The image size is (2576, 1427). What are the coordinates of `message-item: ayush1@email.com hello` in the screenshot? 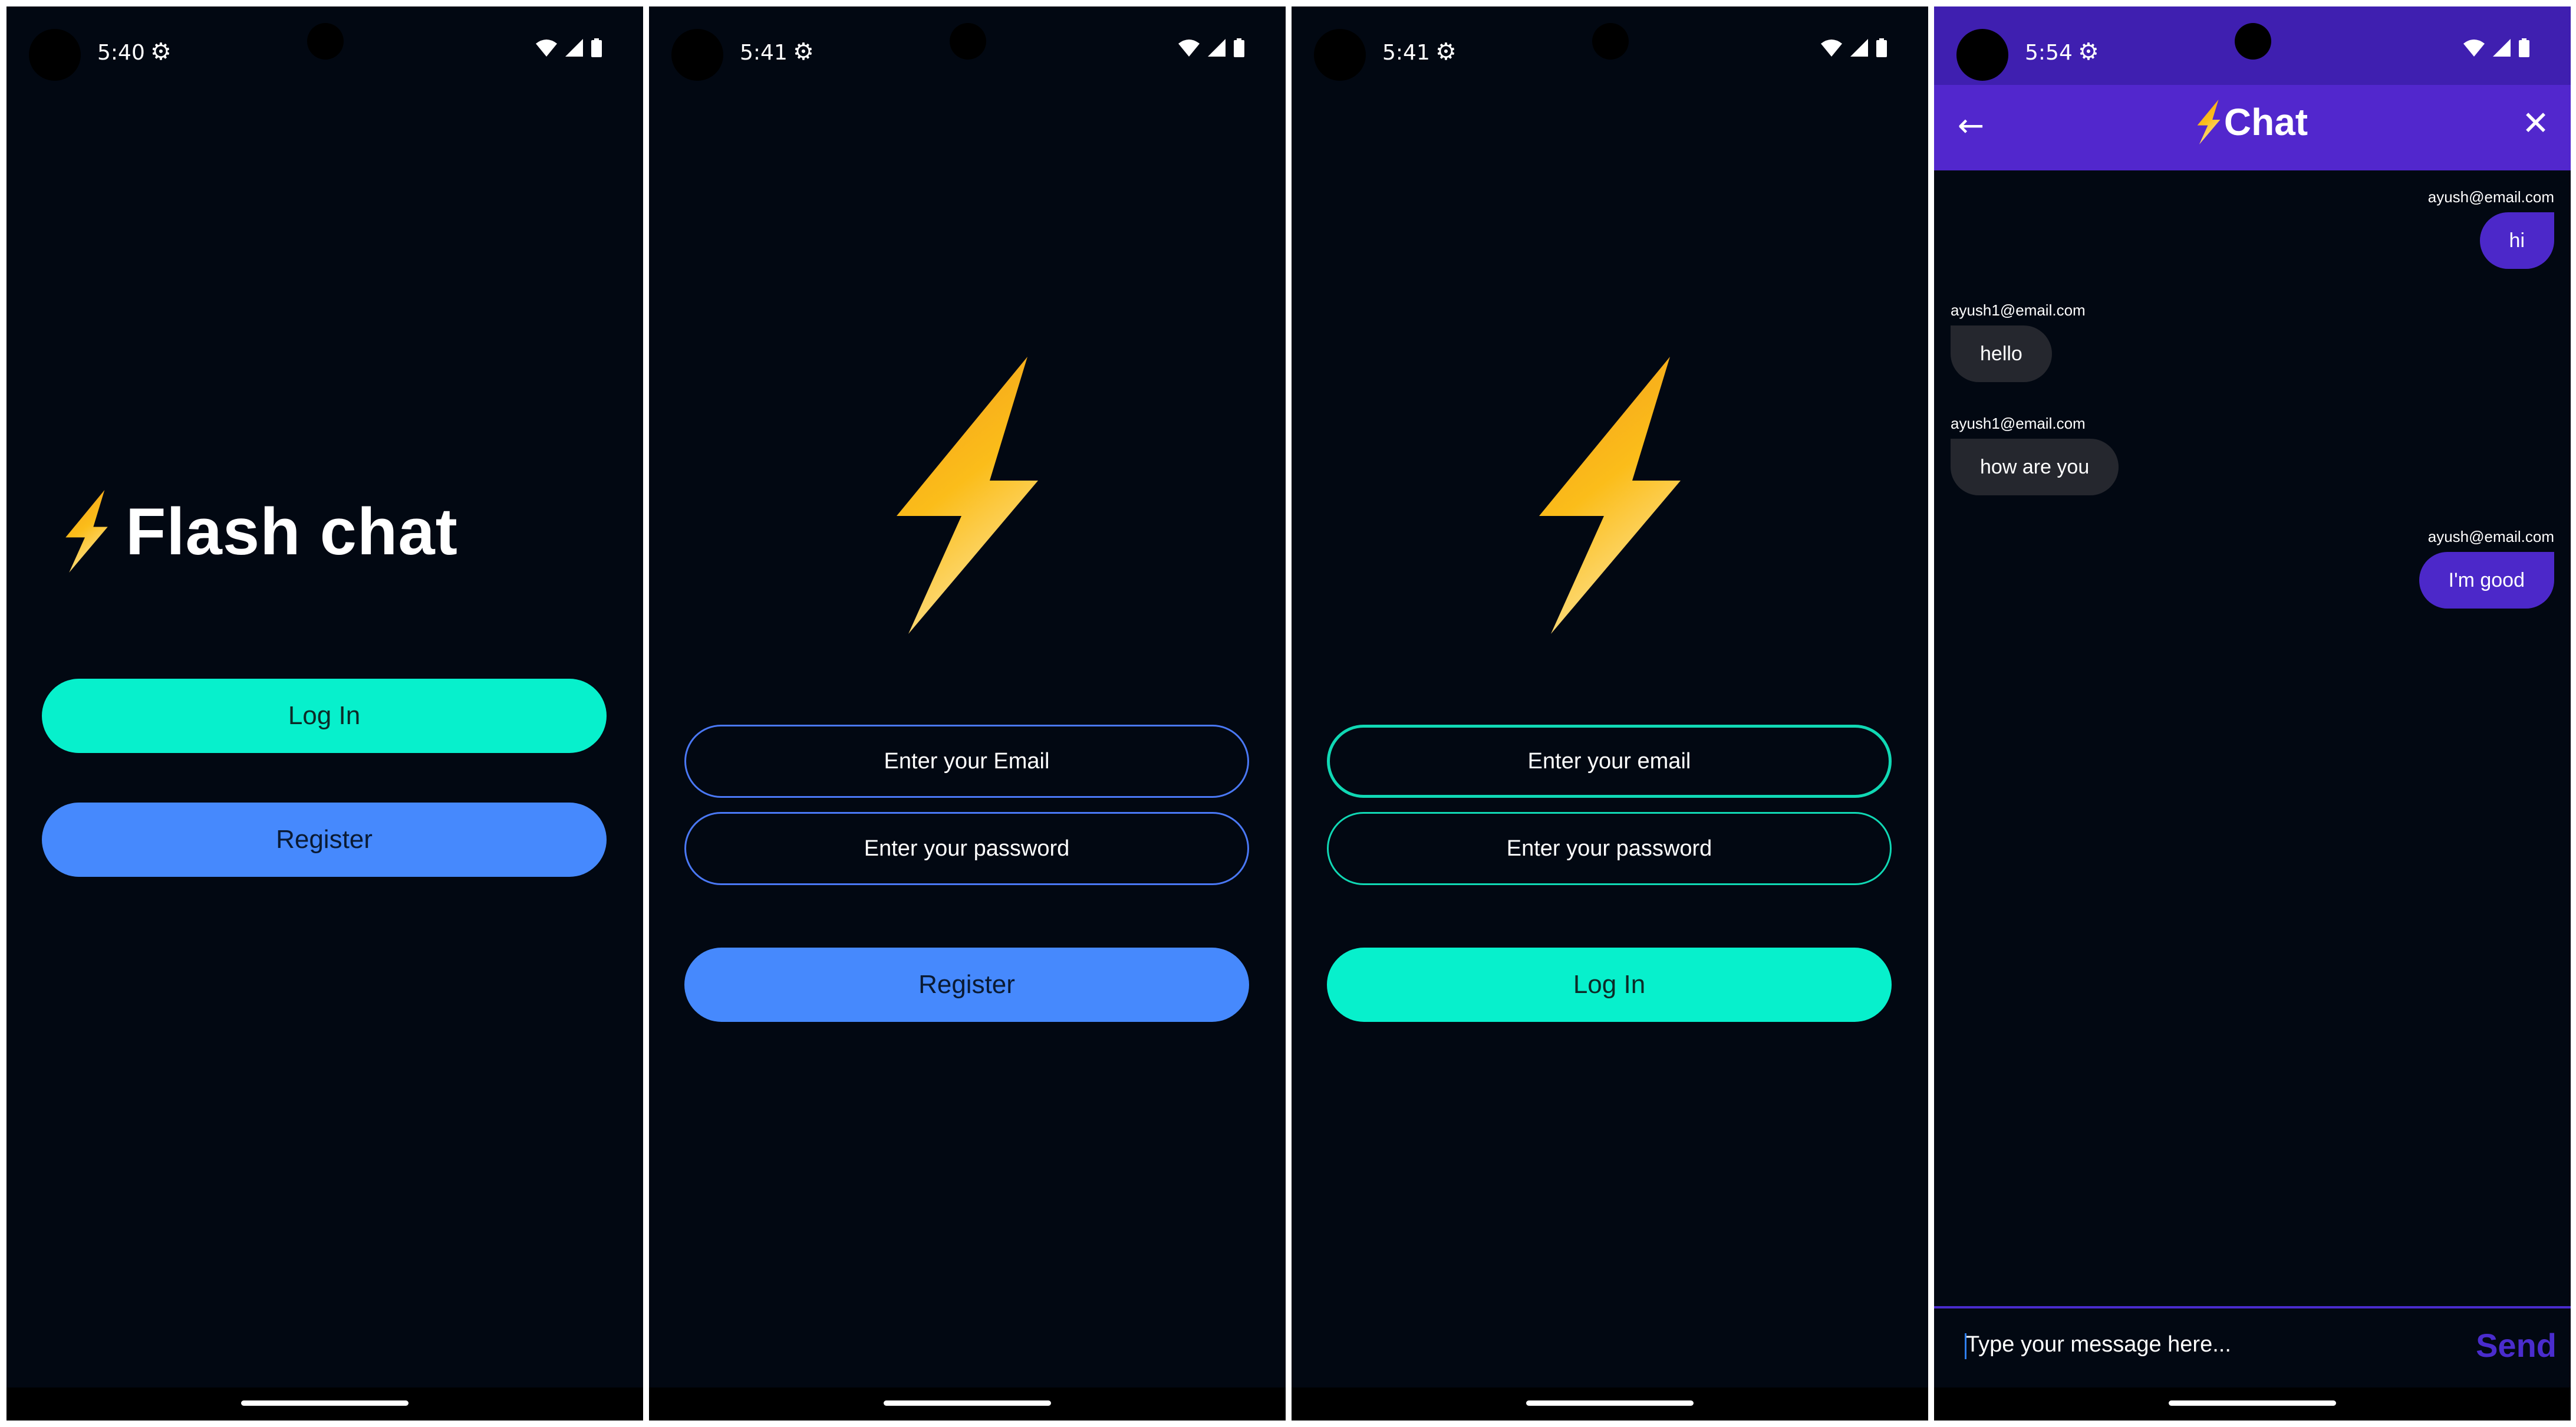 It's located at (2018, 341).